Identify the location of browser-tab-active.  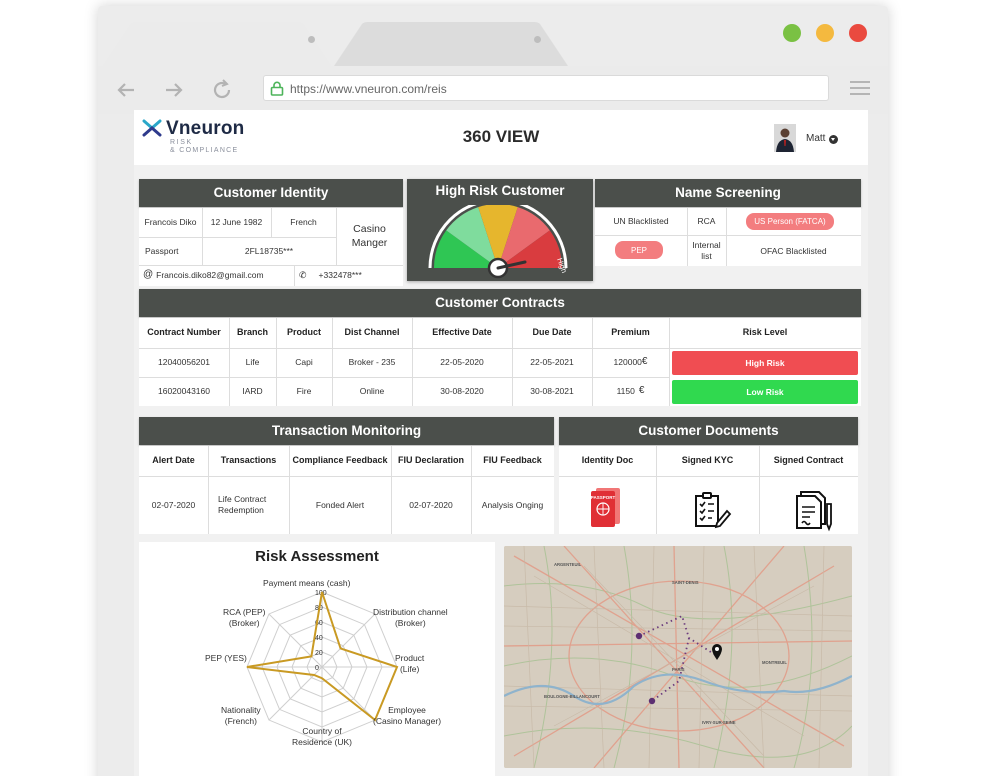
(217, 44).